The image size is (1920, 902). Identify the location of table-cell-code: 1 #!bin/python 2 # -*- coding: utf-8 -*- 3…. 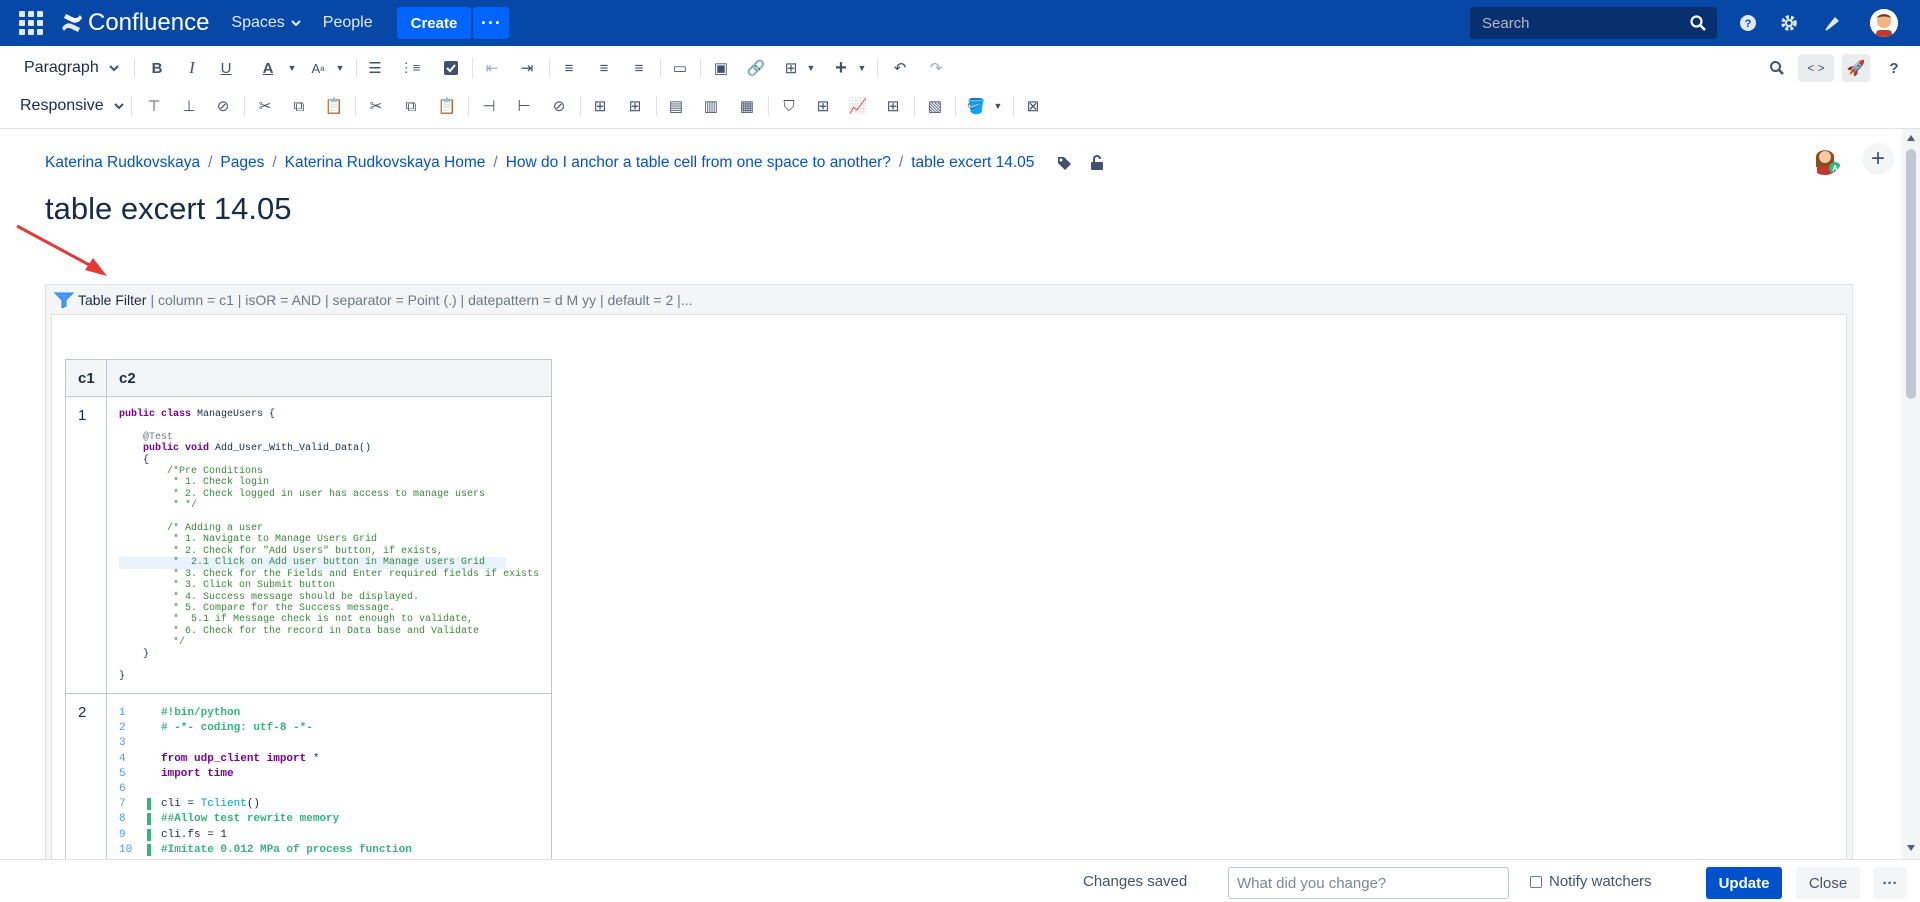
(329, 776).